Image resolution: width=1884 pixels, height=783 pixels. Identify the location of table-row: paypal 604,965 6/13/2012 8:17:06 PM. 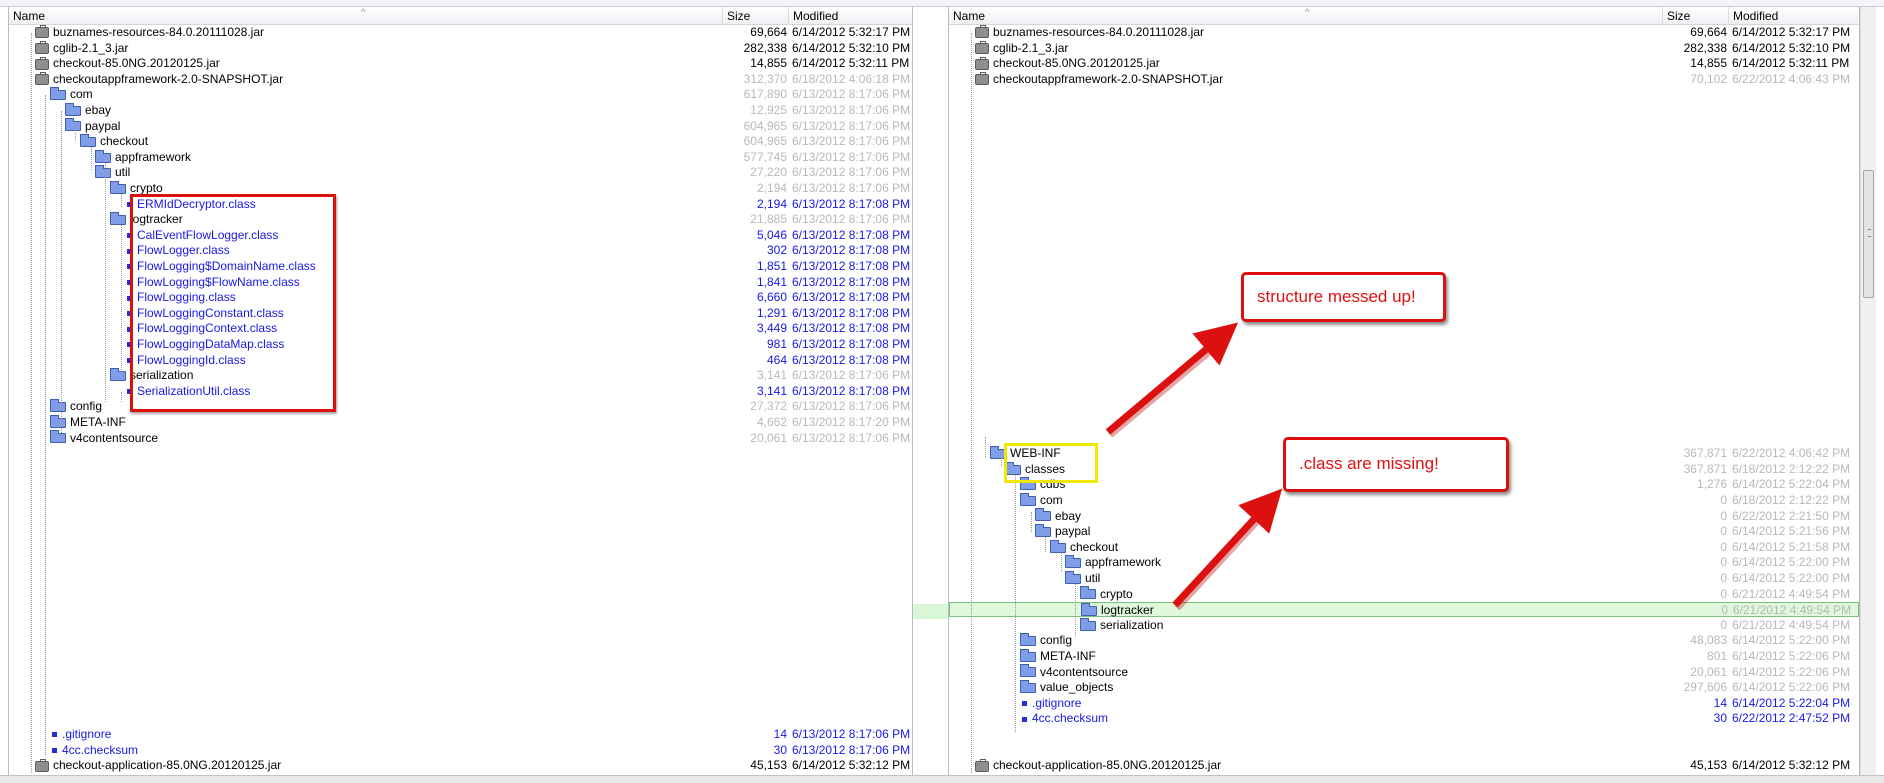
(460, 126).